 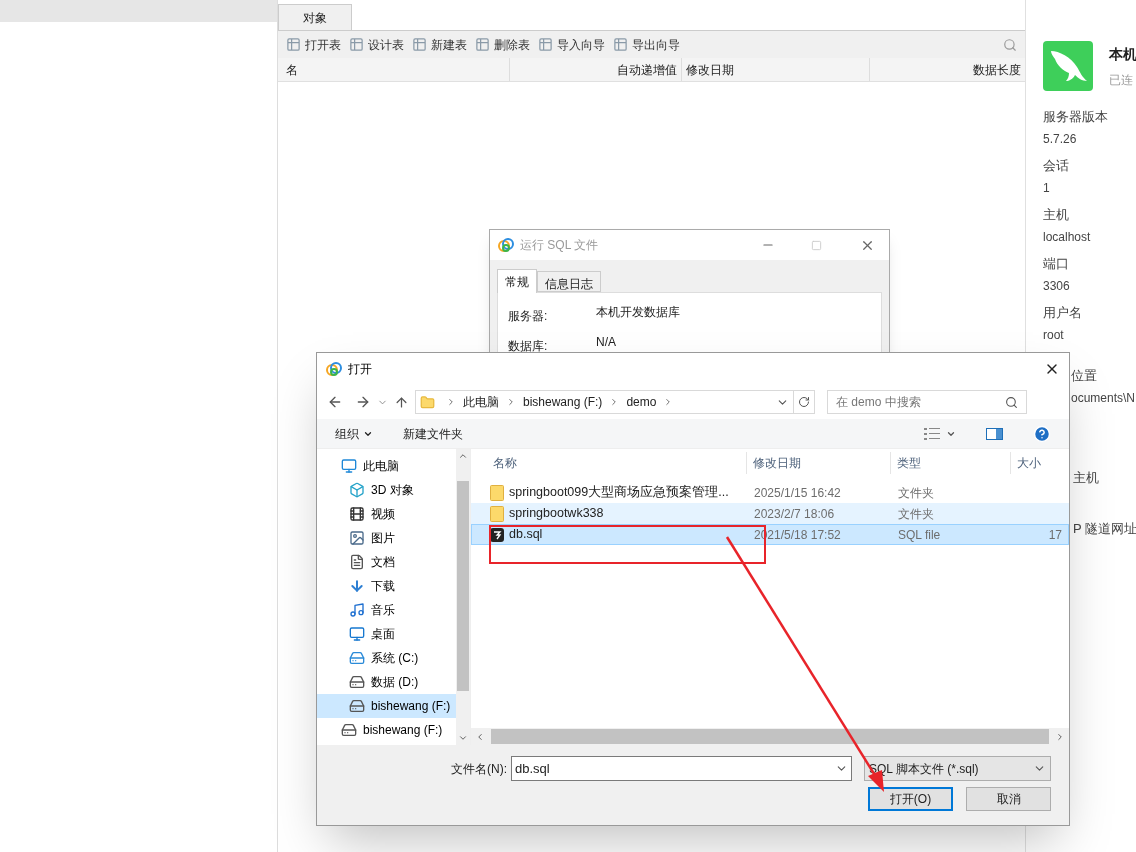 I want to click on refresh-icon, so click(x=804, y=402).